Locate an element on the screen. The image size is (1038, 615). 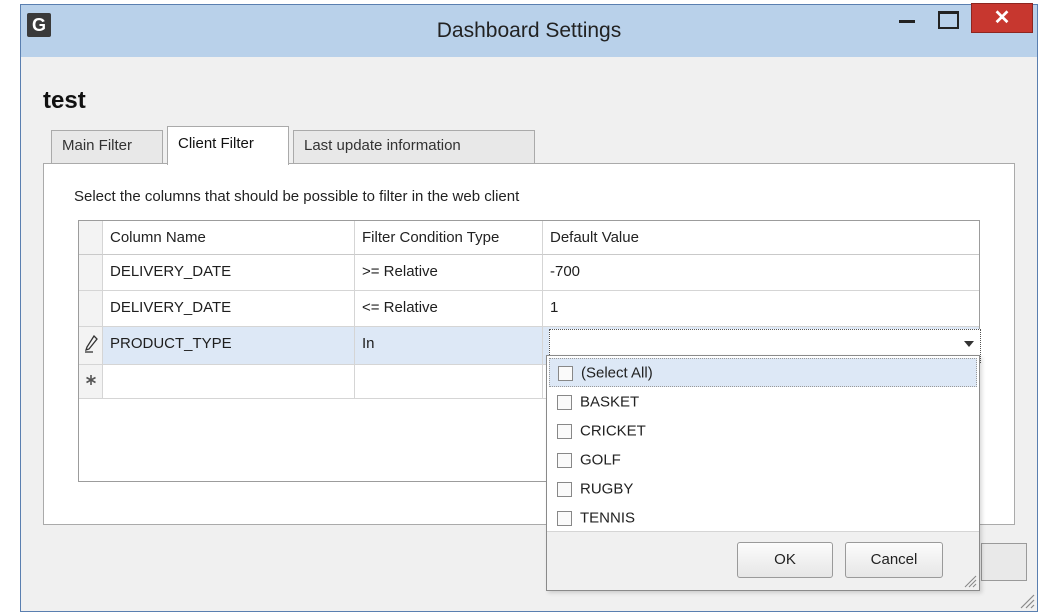
asterisk-icon is located at coordinates (90, 380).